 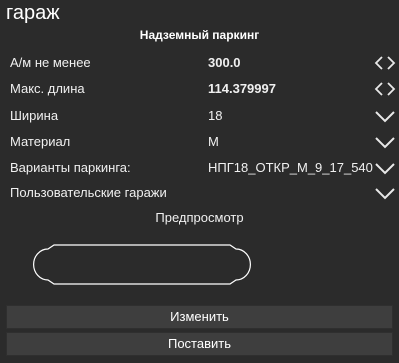 I want to click on modify-button: Изменить, so click(x=199, y=317).